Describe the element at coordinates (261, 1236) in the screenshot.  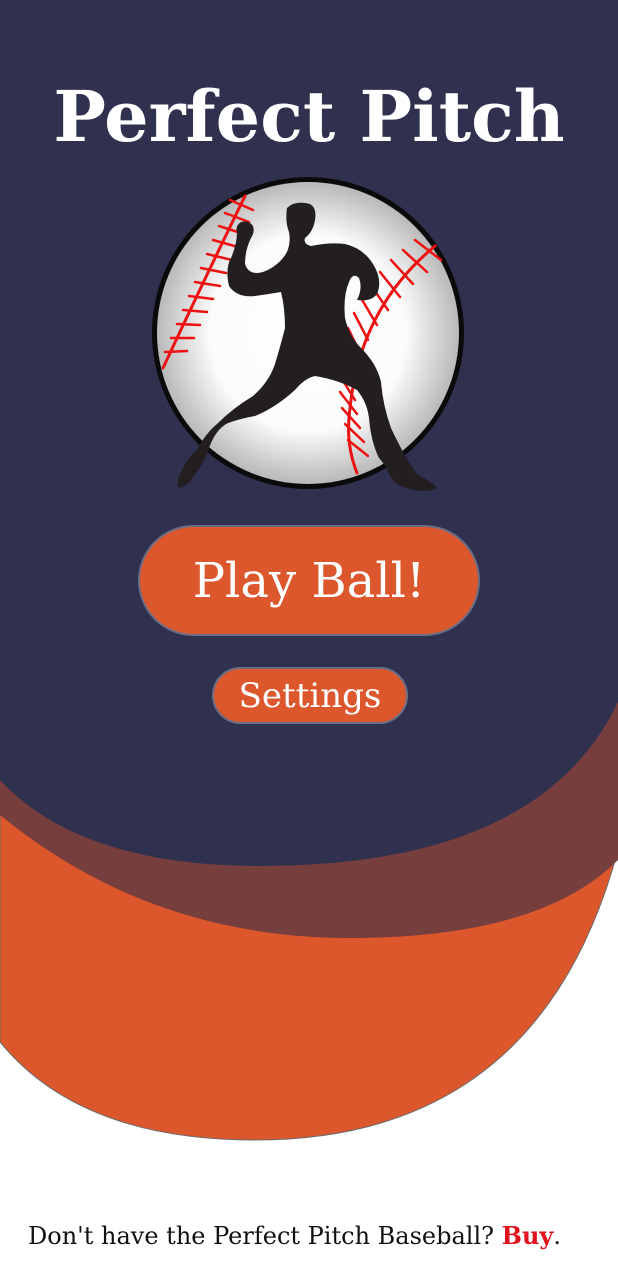
I see `footer-text: Don't have the Perfect Pitch Baseball?` at that location.